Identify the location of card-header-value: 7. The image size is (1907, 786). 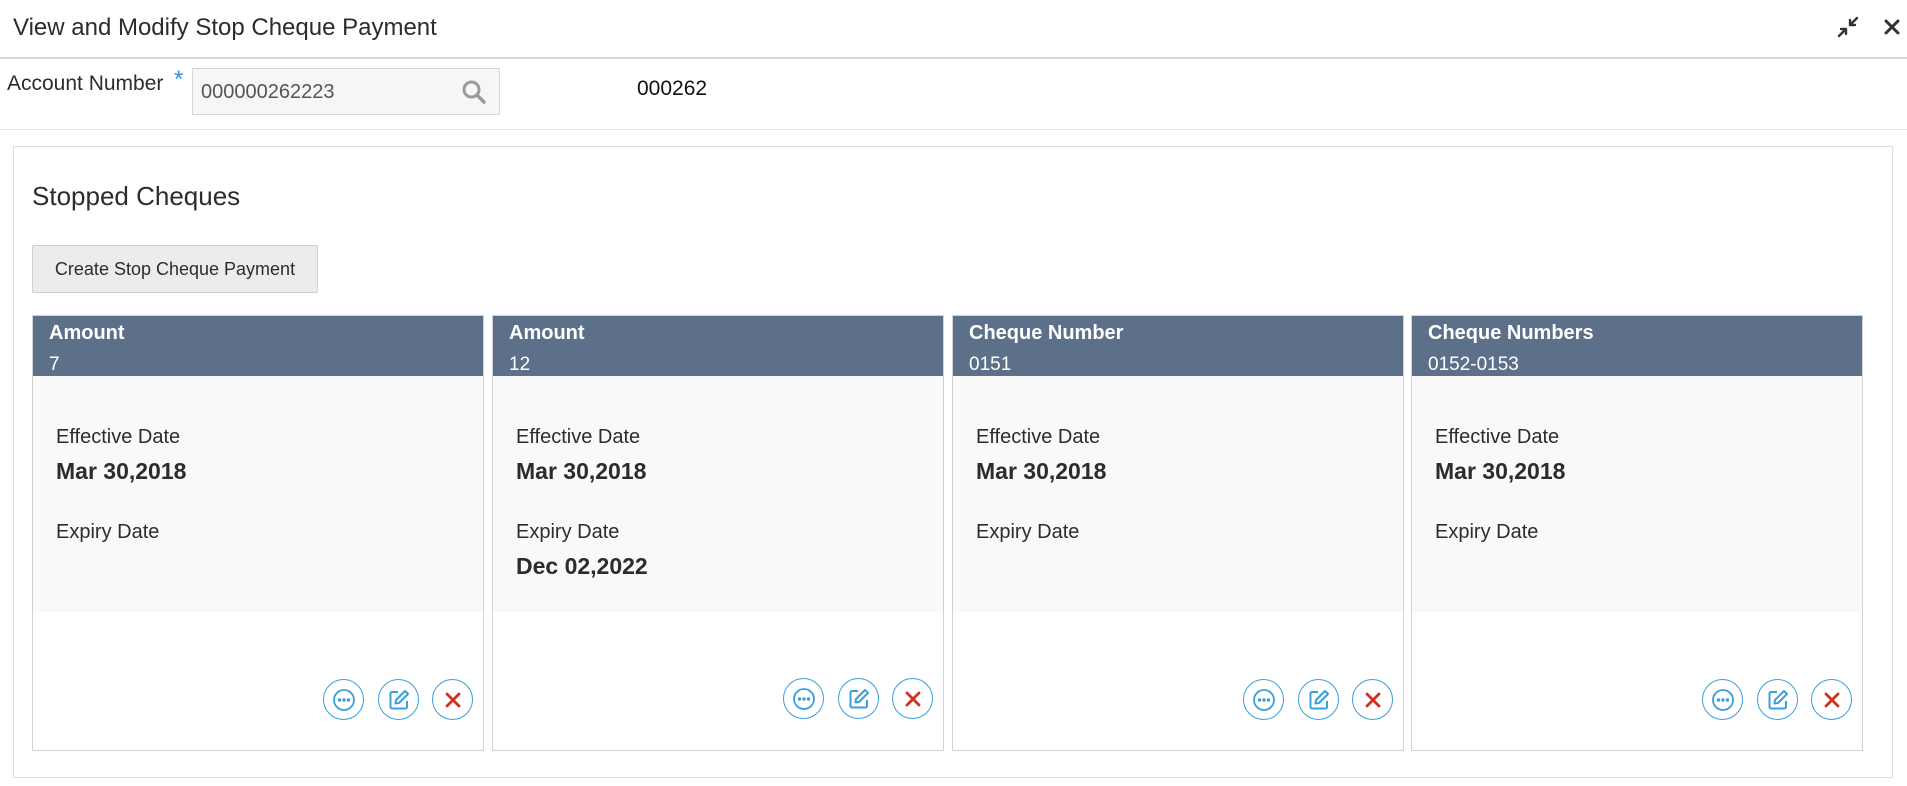
(54, 364).